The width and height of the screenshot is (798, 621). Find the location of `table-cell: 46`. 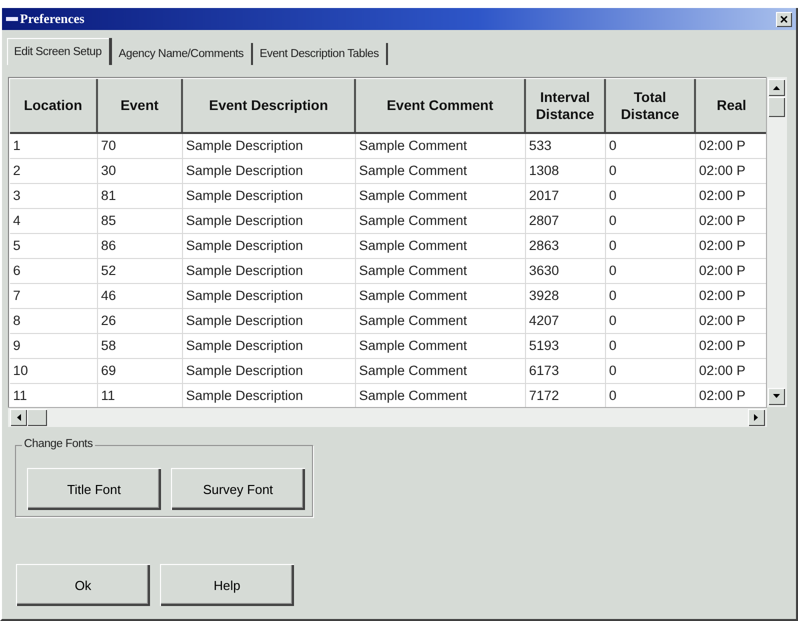

table-cell: 46 is located at coordinates (140, 296).